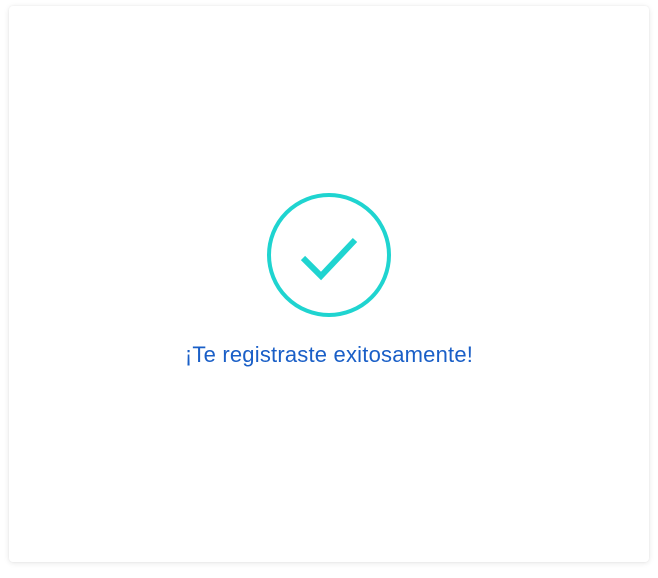 The width and height of the screenshot is (658, 578). What do you see at coordinates (329, 354) in the screenshot?
I see `success-message: ¡Te registraste exitosamente!` at bounding box center [329, 354].